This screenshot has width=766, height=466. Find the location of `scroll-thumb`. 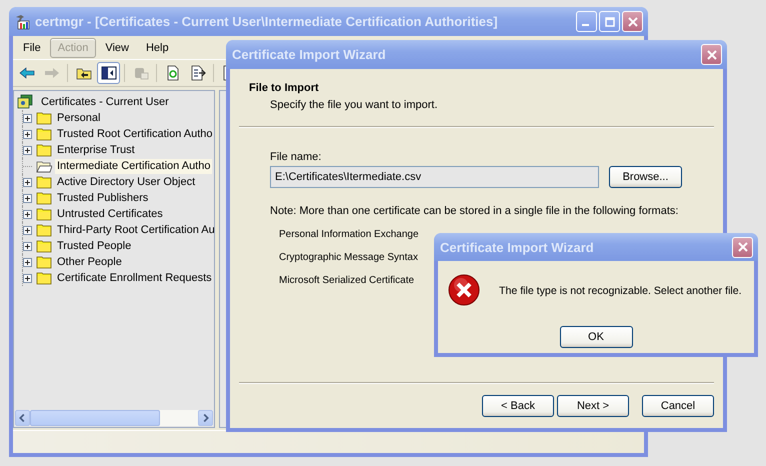

scroll-thumb is located at coordinates (95, 418).